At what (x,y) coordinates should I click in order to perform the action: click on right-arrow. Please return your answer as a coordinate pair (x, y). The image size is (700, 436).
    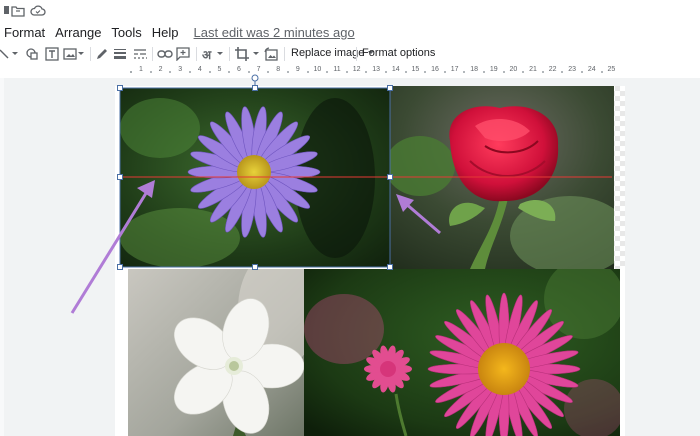
    Looking at the image, I should click on (418, 214).